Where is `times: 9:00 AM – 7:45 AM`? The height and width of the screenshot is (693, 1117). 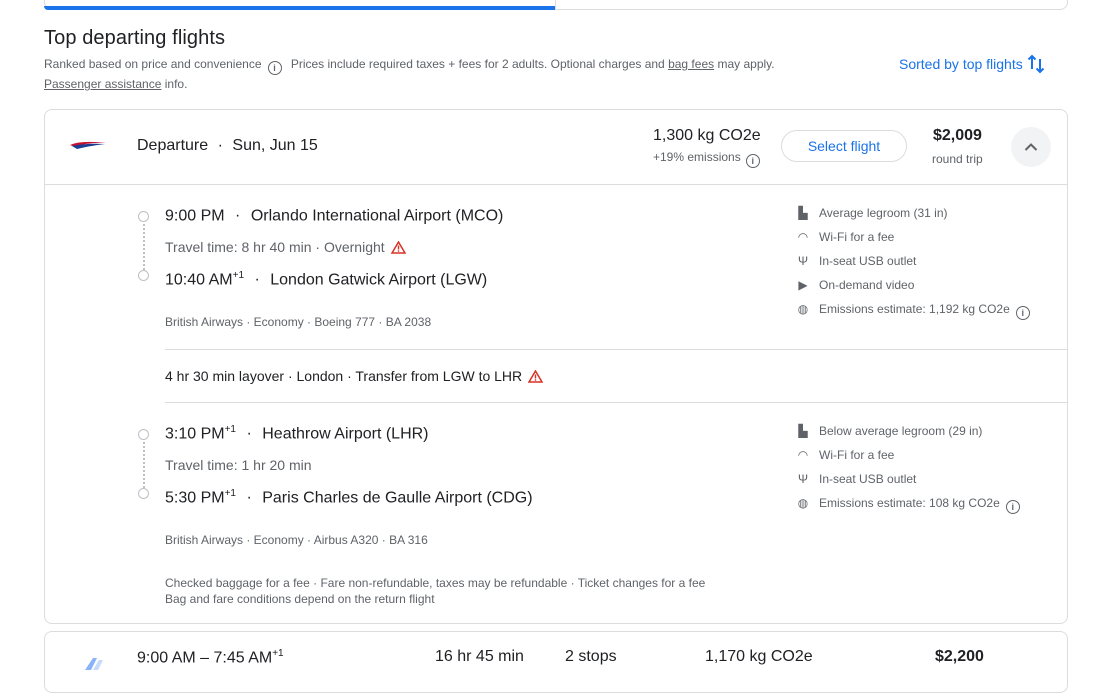
times: 9:00 AM – 7:45 AM is located at coordinates (205, 658).